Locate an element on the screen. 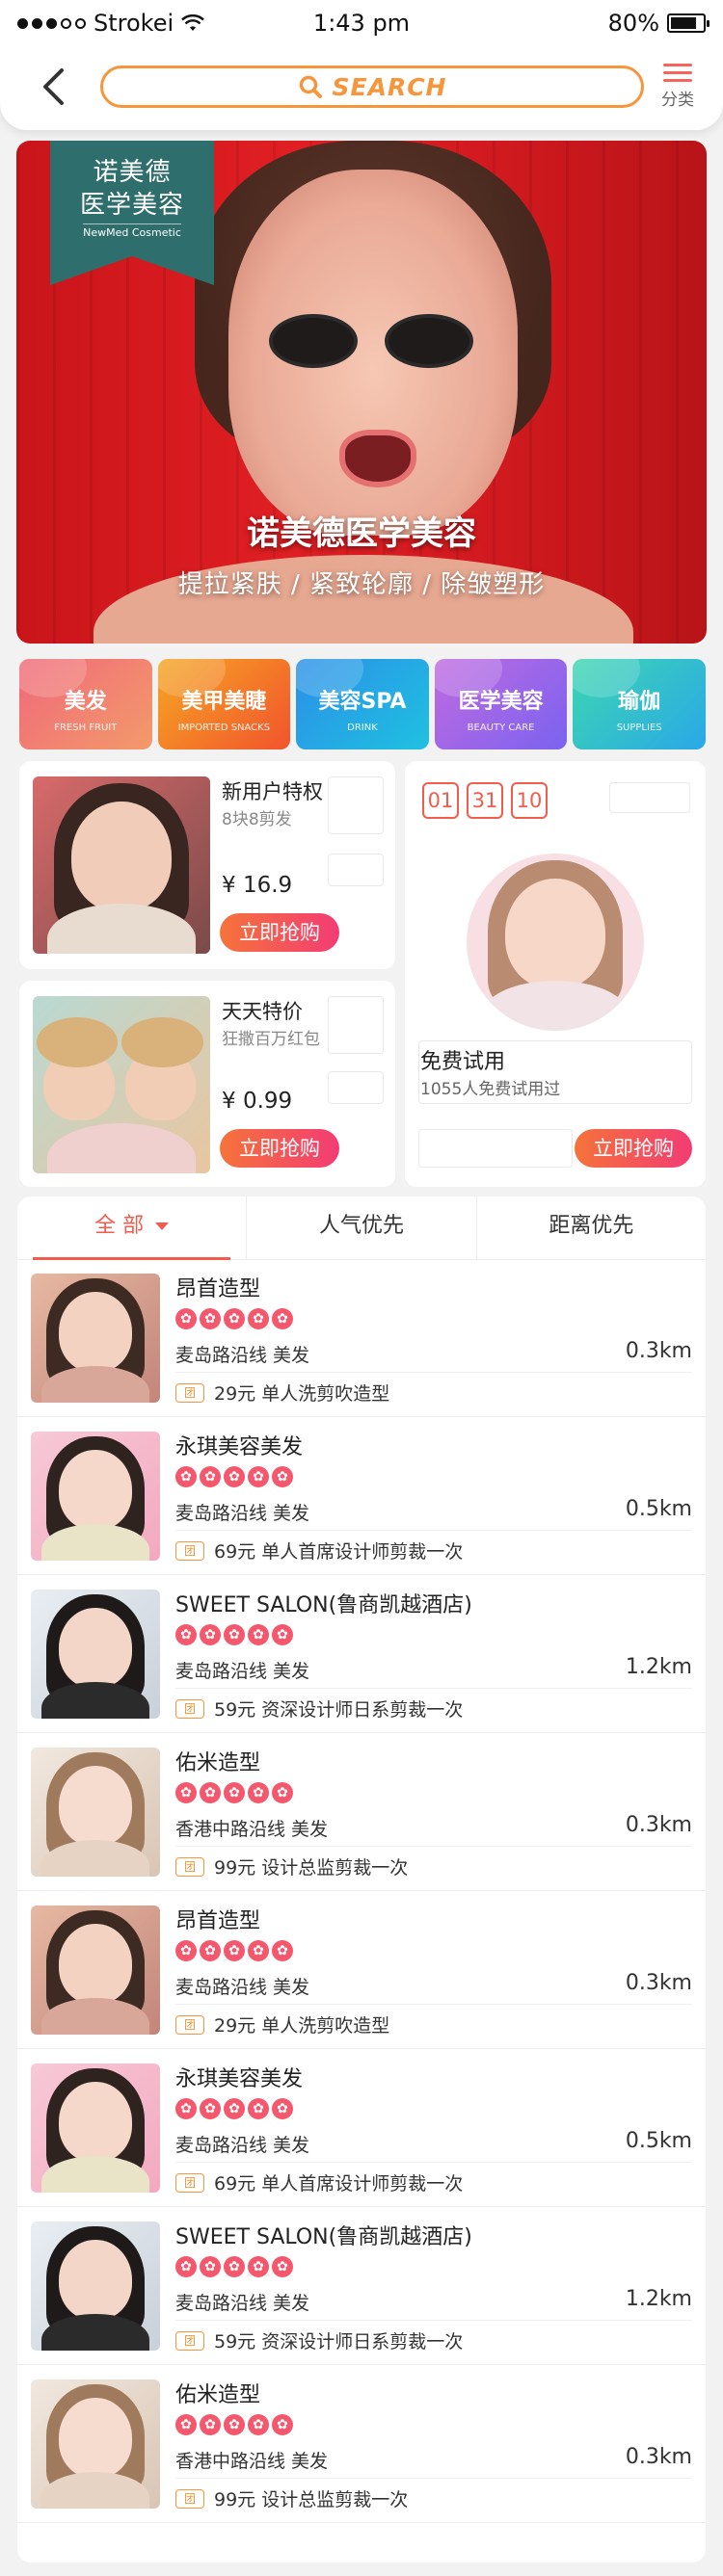 This screenshot has width=723, height=2576. category-tile-nails: 美甲美睫 IMPORTED SNACKS is located at coordinates (224, 704).